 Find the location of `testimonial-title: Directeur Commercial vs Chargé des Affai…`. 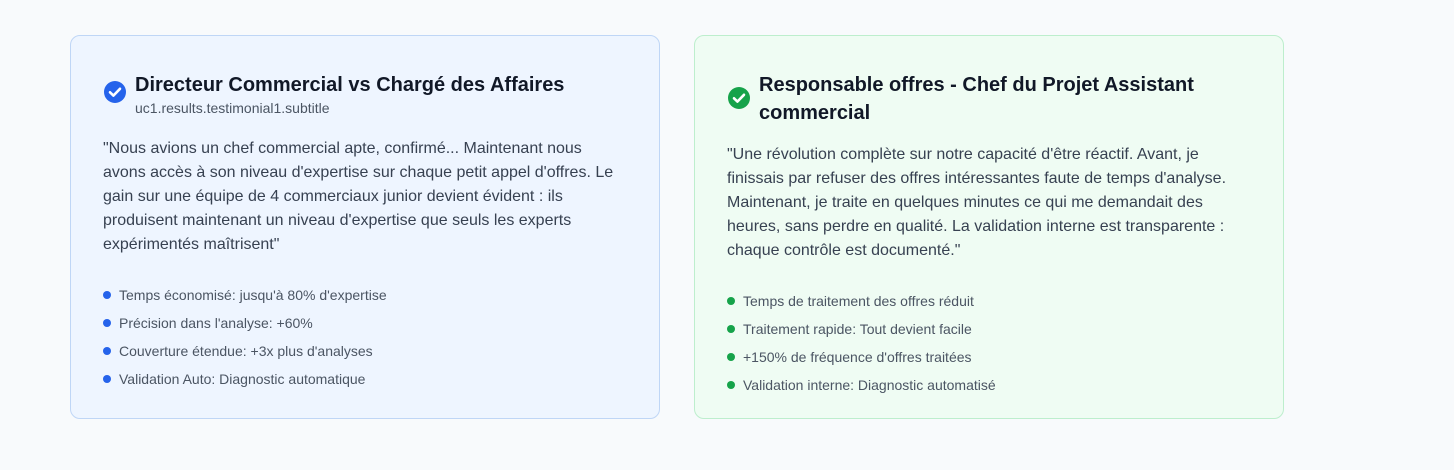

testimonial-title: Directeur Commercial vs Chargé des Affai… is located at coordinates (350, 85).